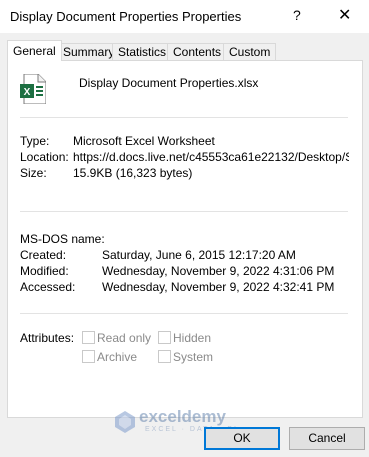  Describe the element at coordinates (142, 52) in the screenshot. I see `tab-statistics: Statistics` at that location.